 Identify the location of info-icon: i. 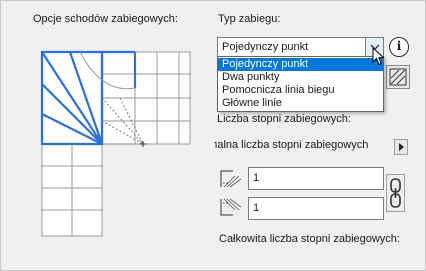
(399, 46).